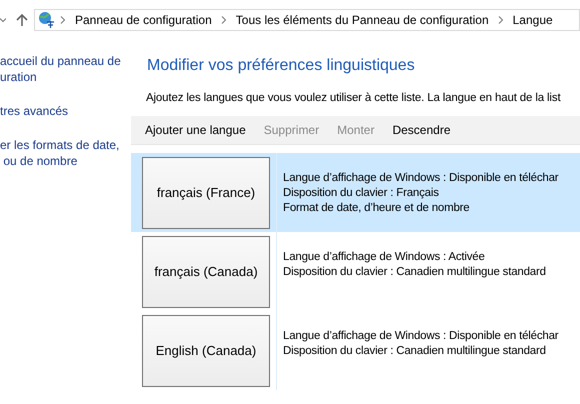 Image resolution: width=580 pixels, height=404 pixels. I want to click on sidebar-link: tres avancés, so click(65, 111).